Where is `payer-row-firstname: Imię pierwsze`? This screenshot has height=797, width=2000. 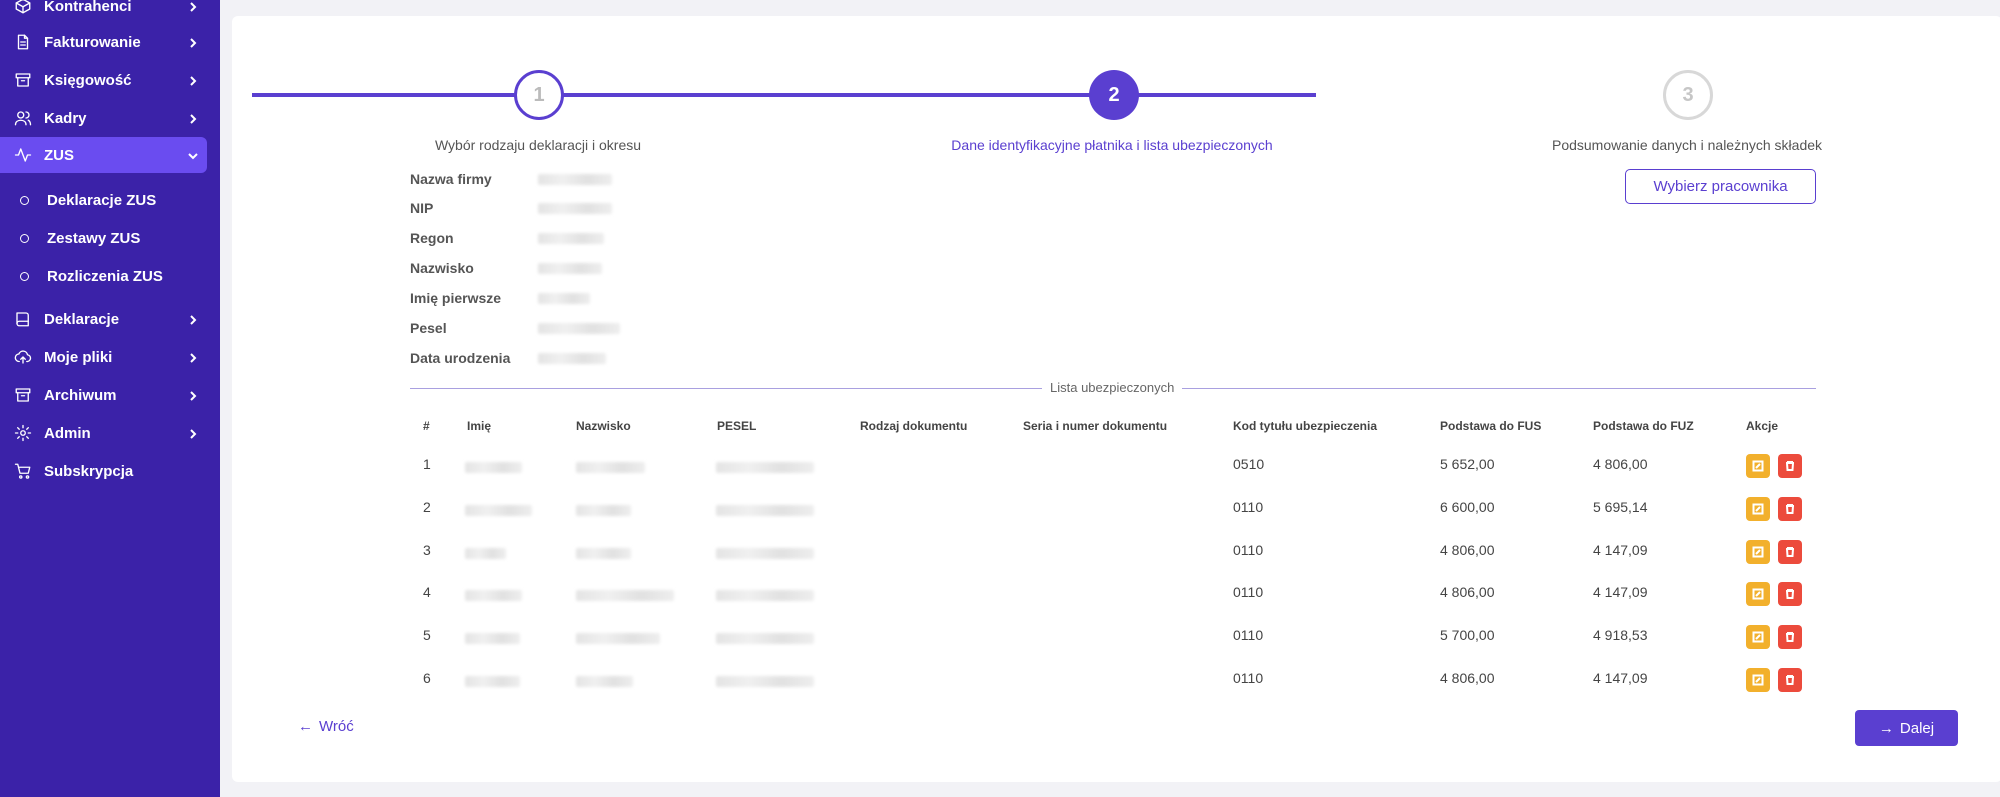 payer-row-firstname: Imię pierwsze is located at coordinates (500, 298).